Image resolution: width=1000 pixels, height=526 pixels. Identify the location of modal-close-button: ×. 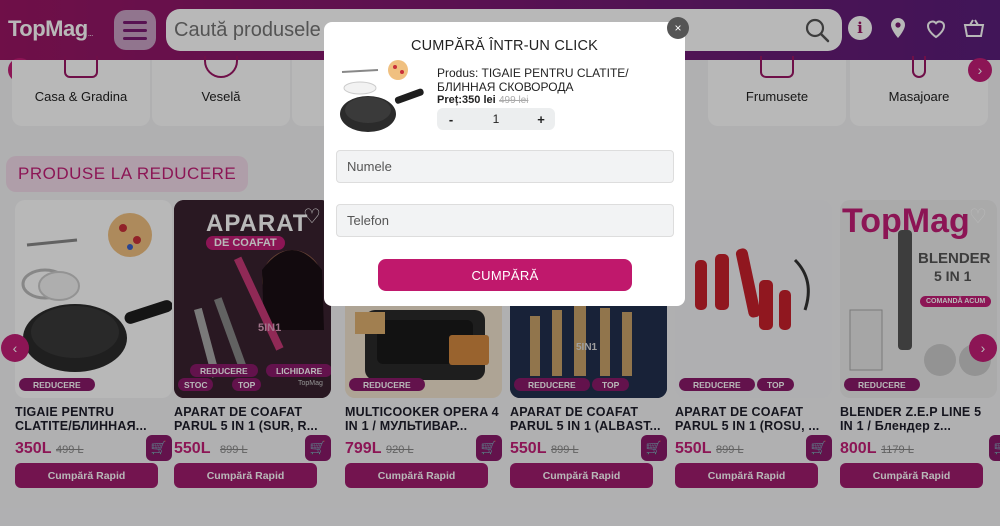
(678, 28).